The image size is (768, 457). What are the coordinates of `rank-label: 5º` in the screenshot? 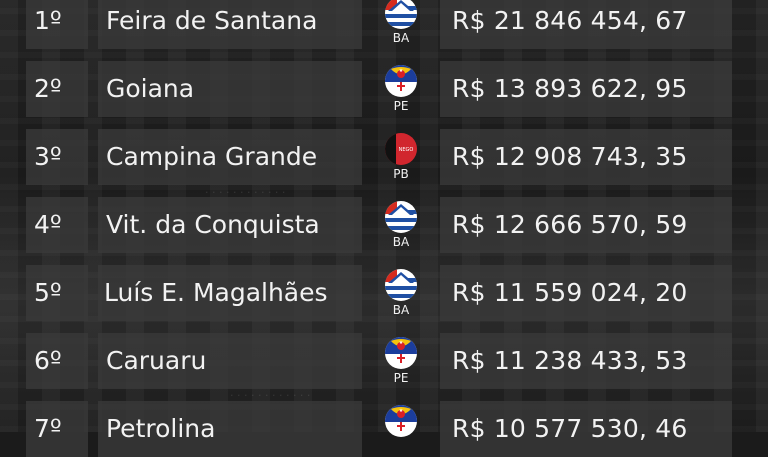 It's located at (48, 292).